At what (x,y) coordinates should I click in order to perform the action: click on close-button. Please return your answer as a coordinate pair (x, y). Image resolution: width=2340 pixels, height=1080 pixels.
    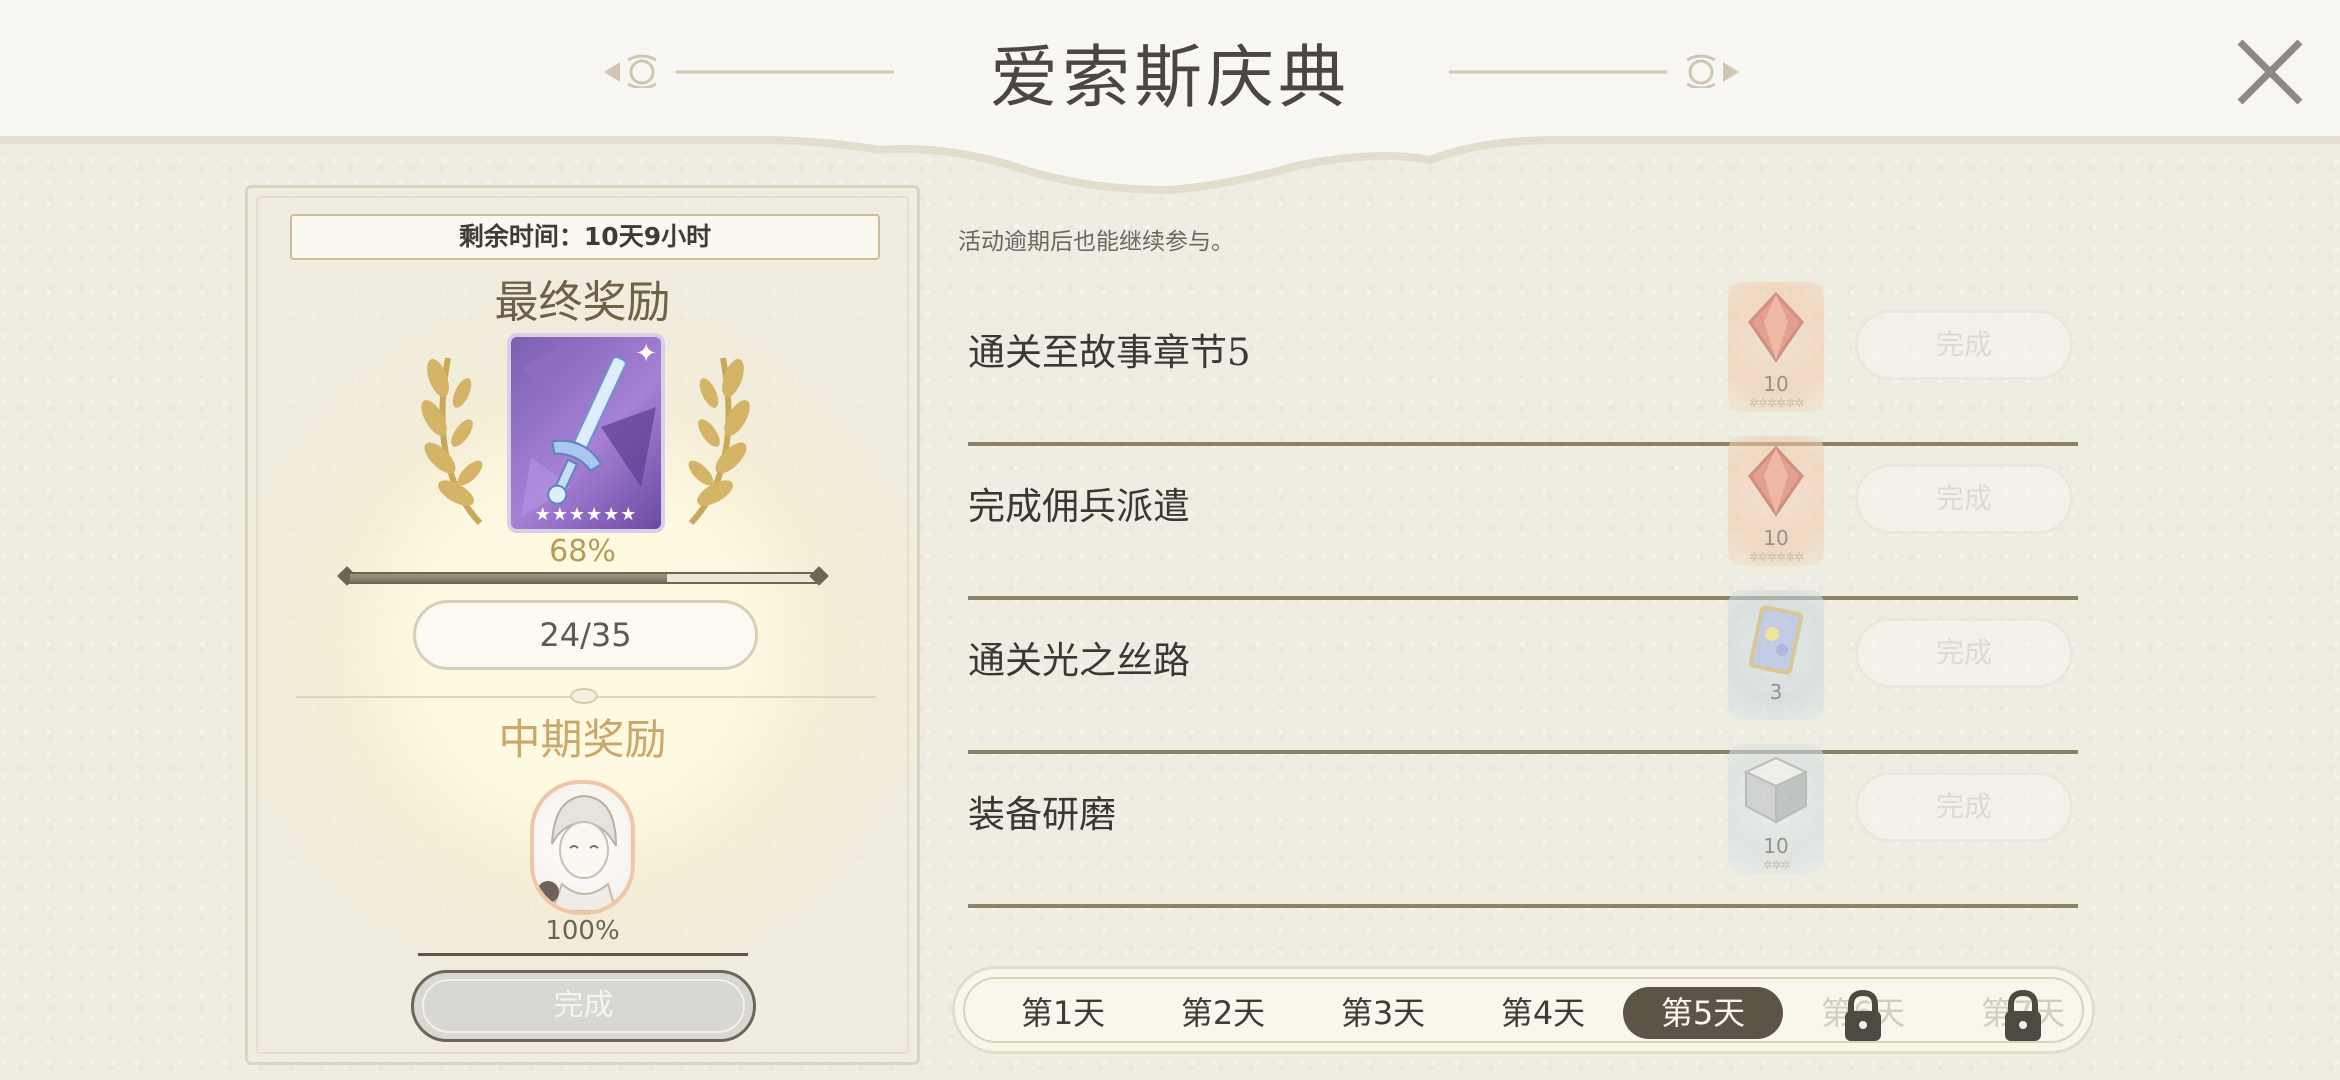
    Looking at the image, I should click on (2270, 72).